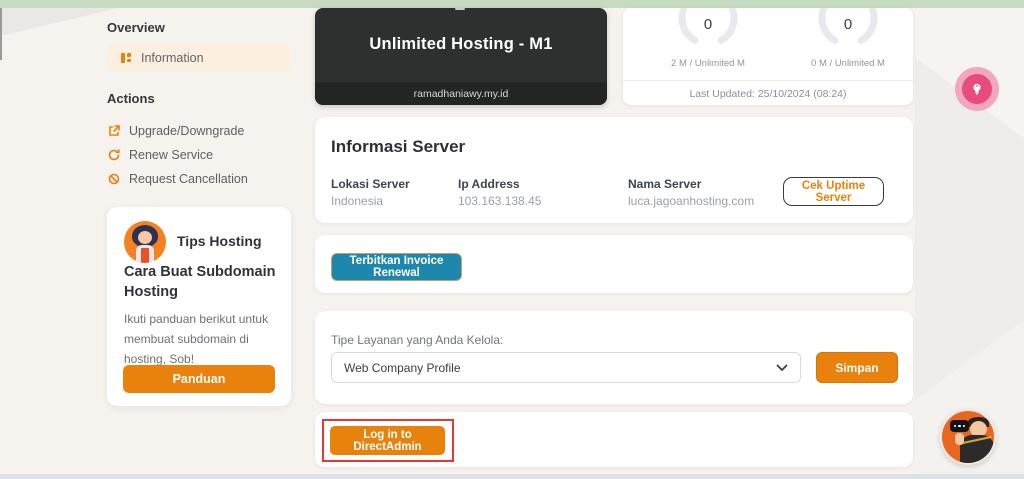 The width and height of the screenshot is (1024, 479). Describe the element at coordinates (512, 476) in the screenshot. I see `bottom-strip` at that location.